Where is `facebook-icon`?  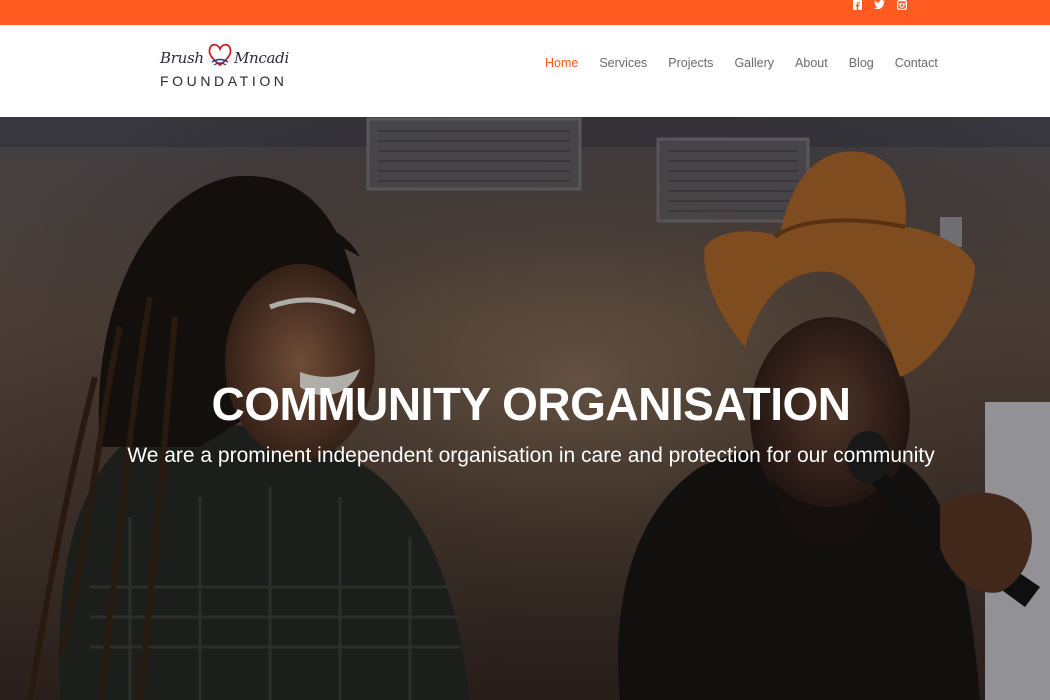
facebook-icon is located at coordinates (857, 6).